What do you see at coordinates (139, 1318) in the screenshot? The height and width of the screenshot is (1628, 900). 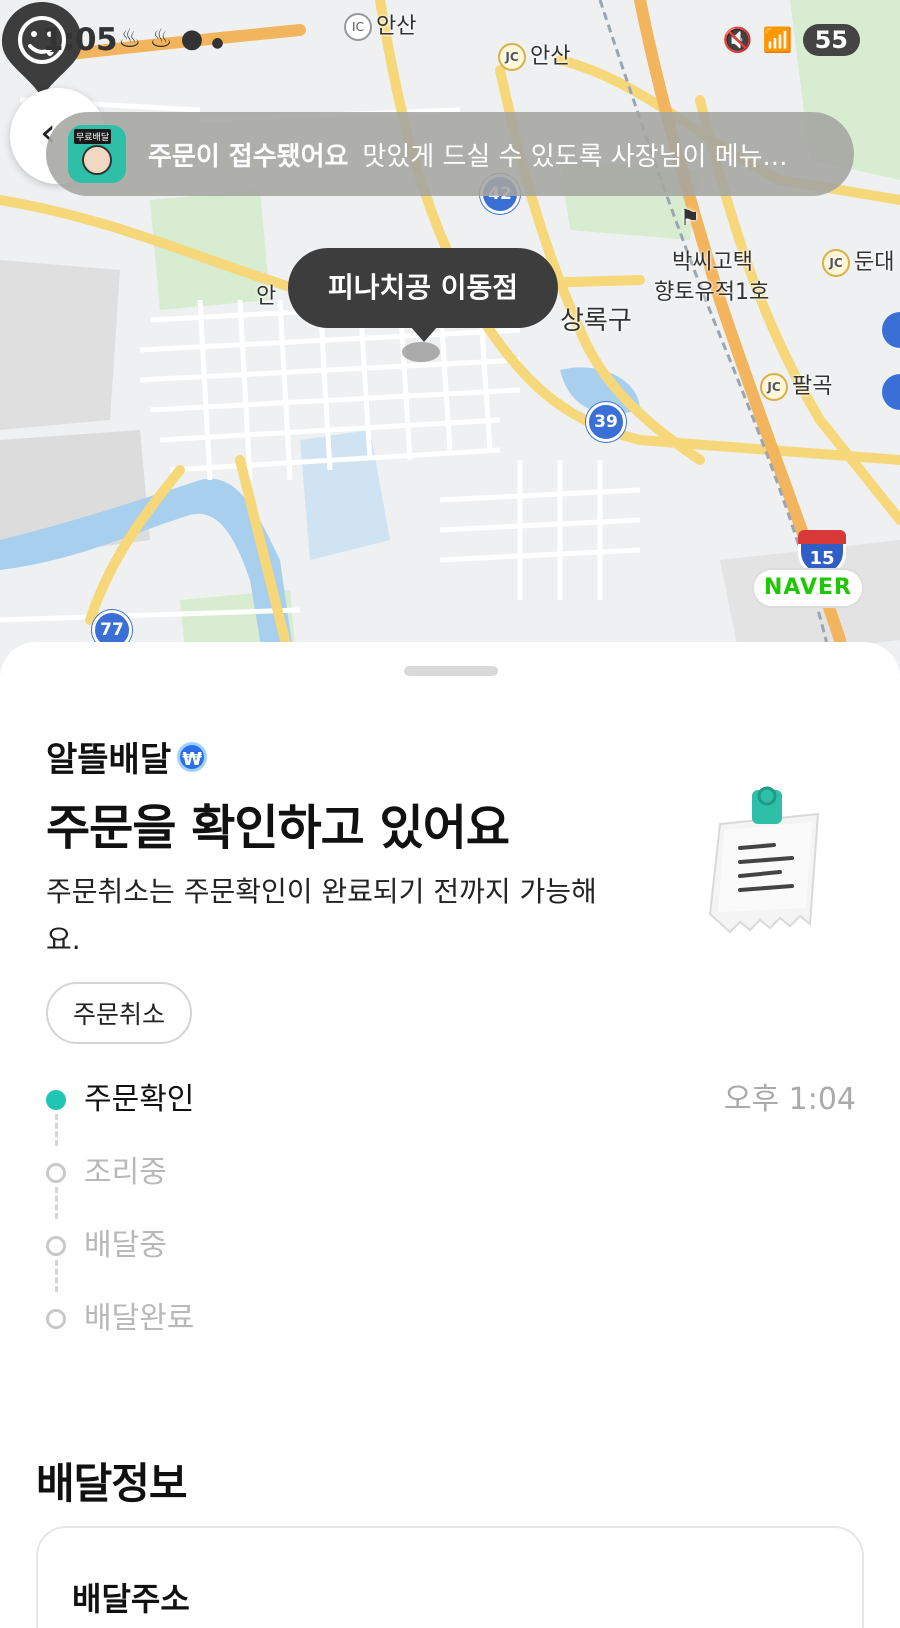 I see `step-label: 배달완료` at bounding box center [139, 1318].